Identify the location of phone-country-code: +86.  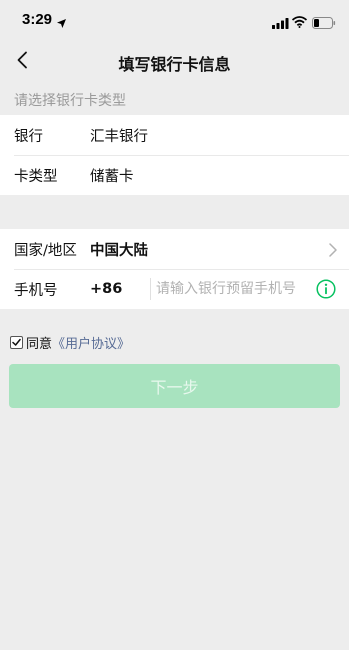
(106, 289).